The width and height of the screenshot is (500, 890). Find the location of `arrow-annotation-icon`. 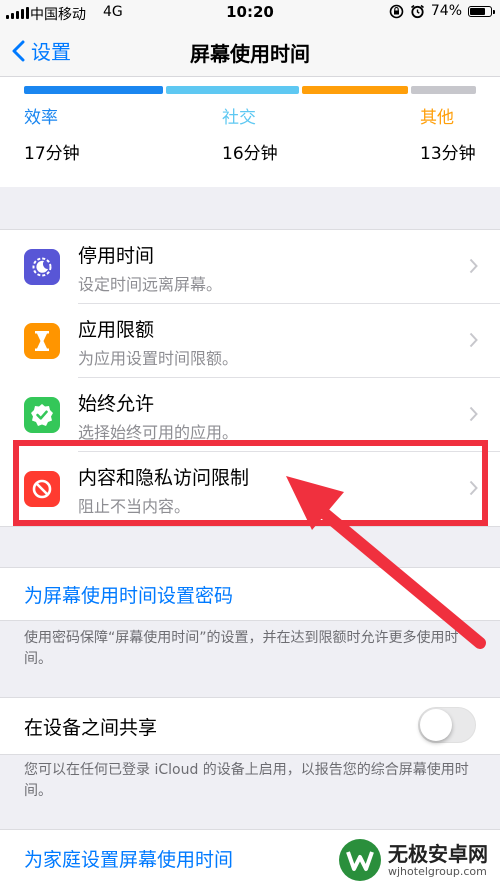

arrow-annotation-icon is located at coordinates (386, 562).